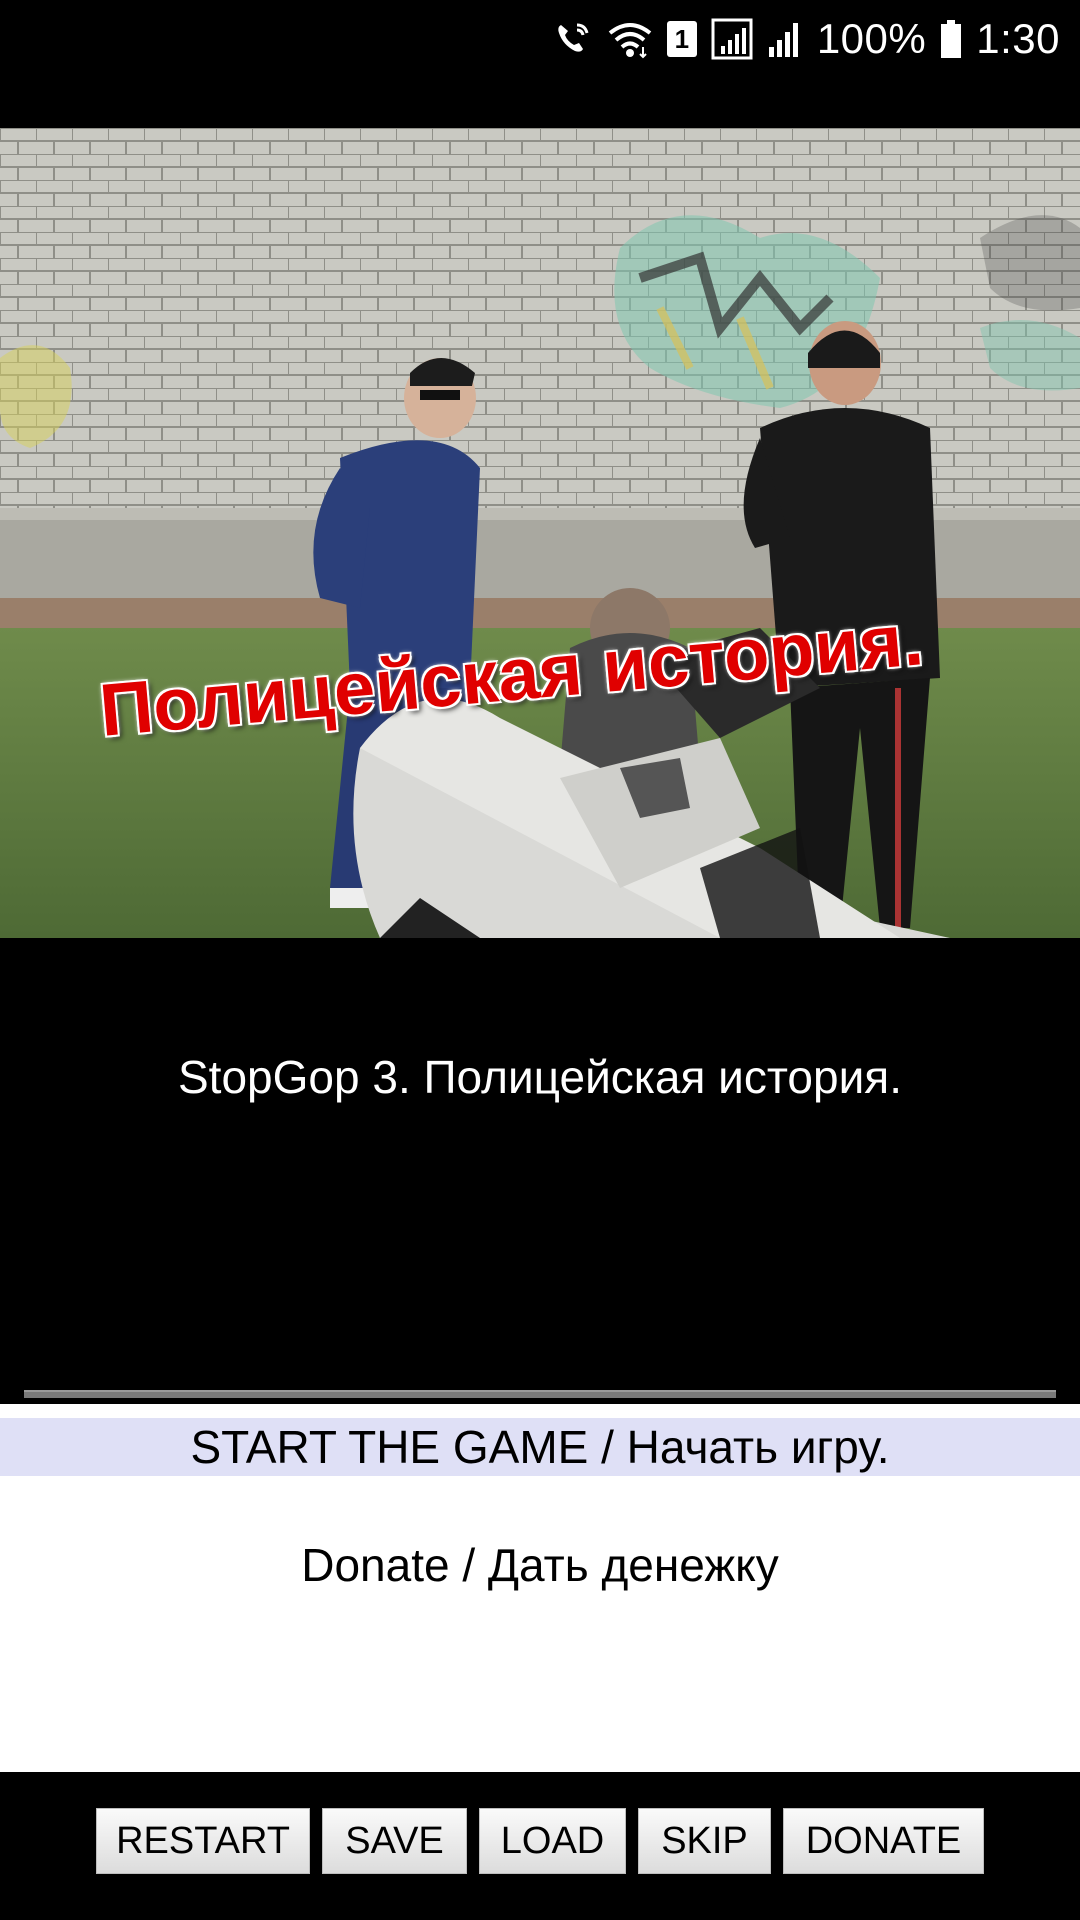 The height and width of the screenshot is (1920, 1080). Describe the element at coordinates (806, 39) in the screenshot. I see `status-icons: 1 100% 1:30` at that location.